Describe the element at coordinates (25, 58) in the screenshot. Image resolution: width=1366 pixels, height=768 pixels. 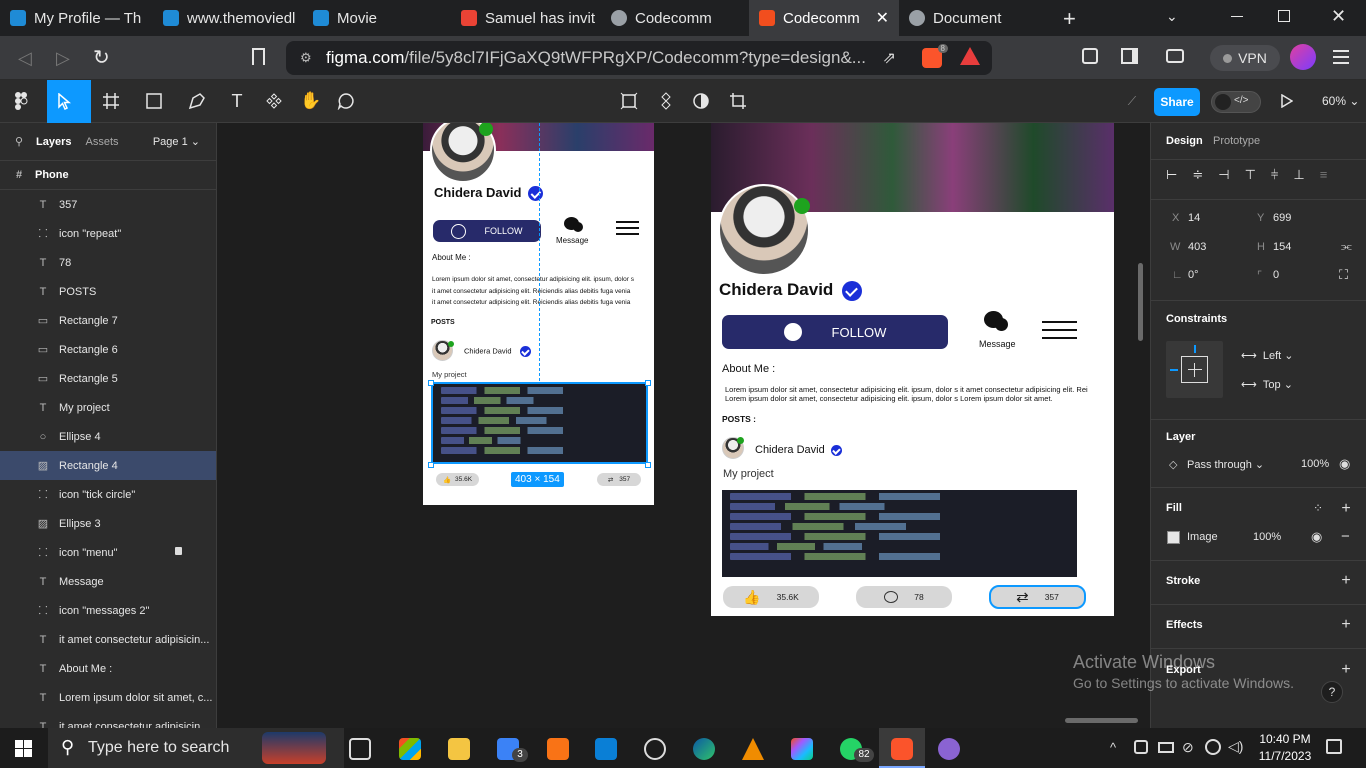
I see `back-icon: ◁` at that location.